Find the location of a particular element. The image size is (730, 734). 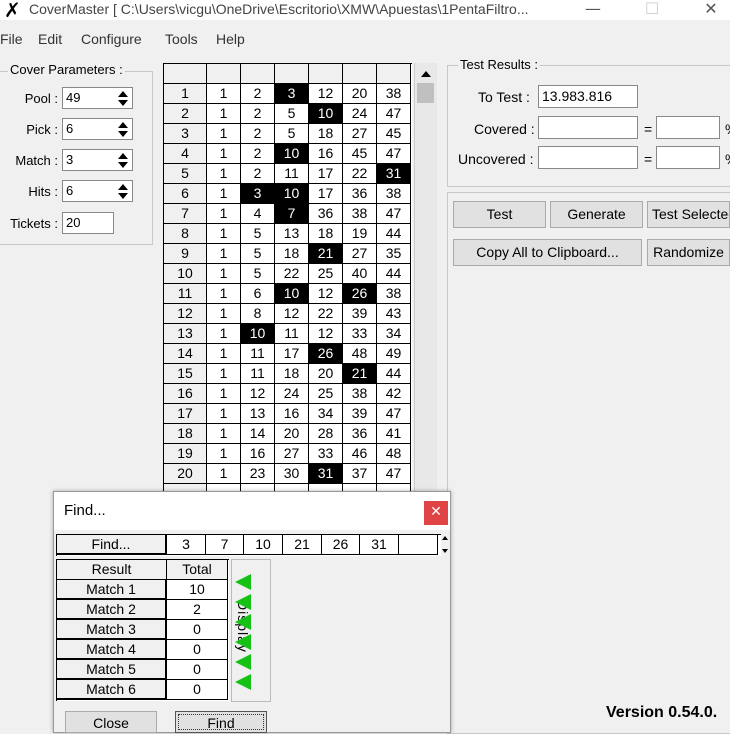

pick-field: 6 is located at coordinates (97, 129).